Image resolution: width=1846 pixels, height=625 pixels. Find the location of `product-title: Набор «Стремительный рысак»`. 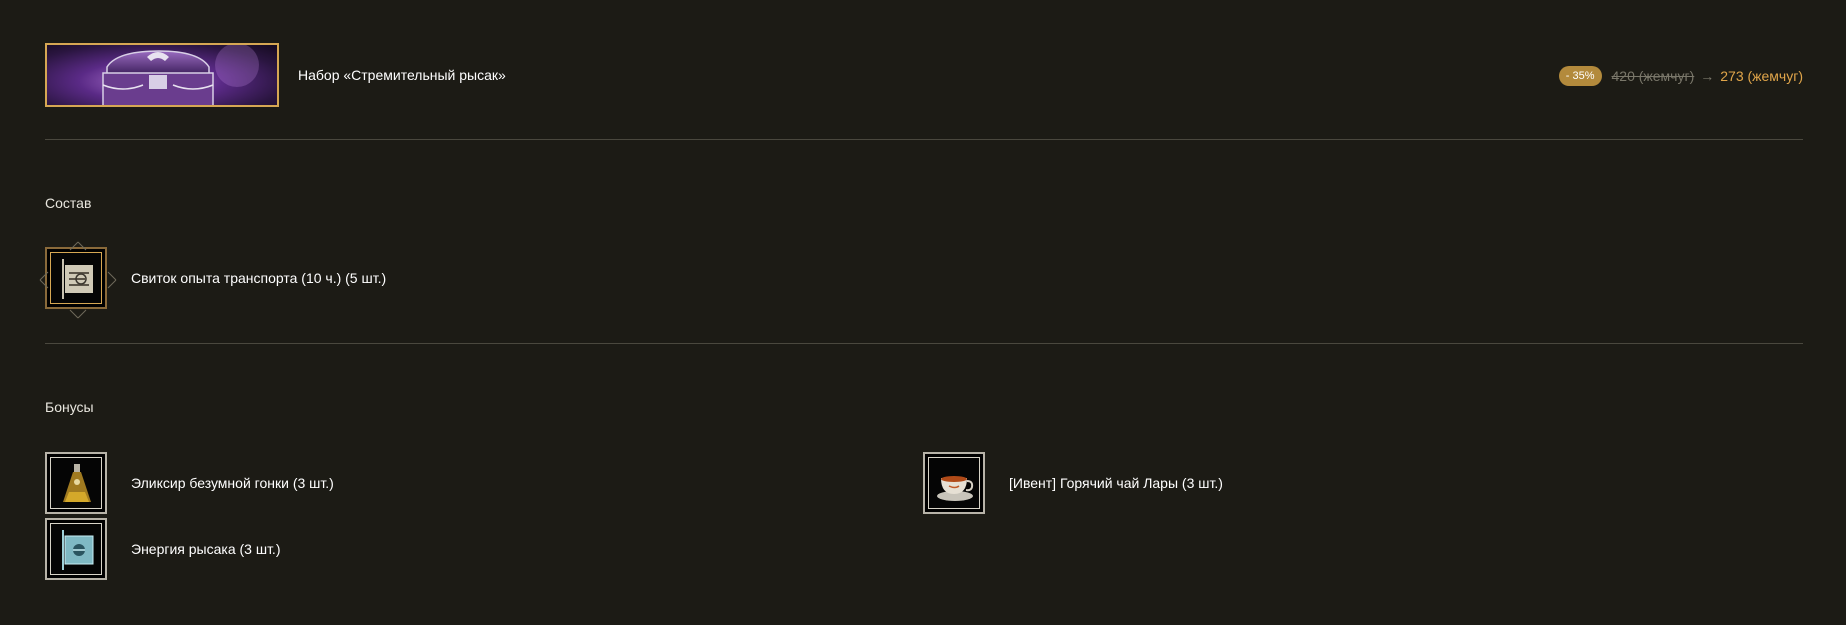

product-title: Набор «Стремительный рысак» is located at coordinates (402, 75).